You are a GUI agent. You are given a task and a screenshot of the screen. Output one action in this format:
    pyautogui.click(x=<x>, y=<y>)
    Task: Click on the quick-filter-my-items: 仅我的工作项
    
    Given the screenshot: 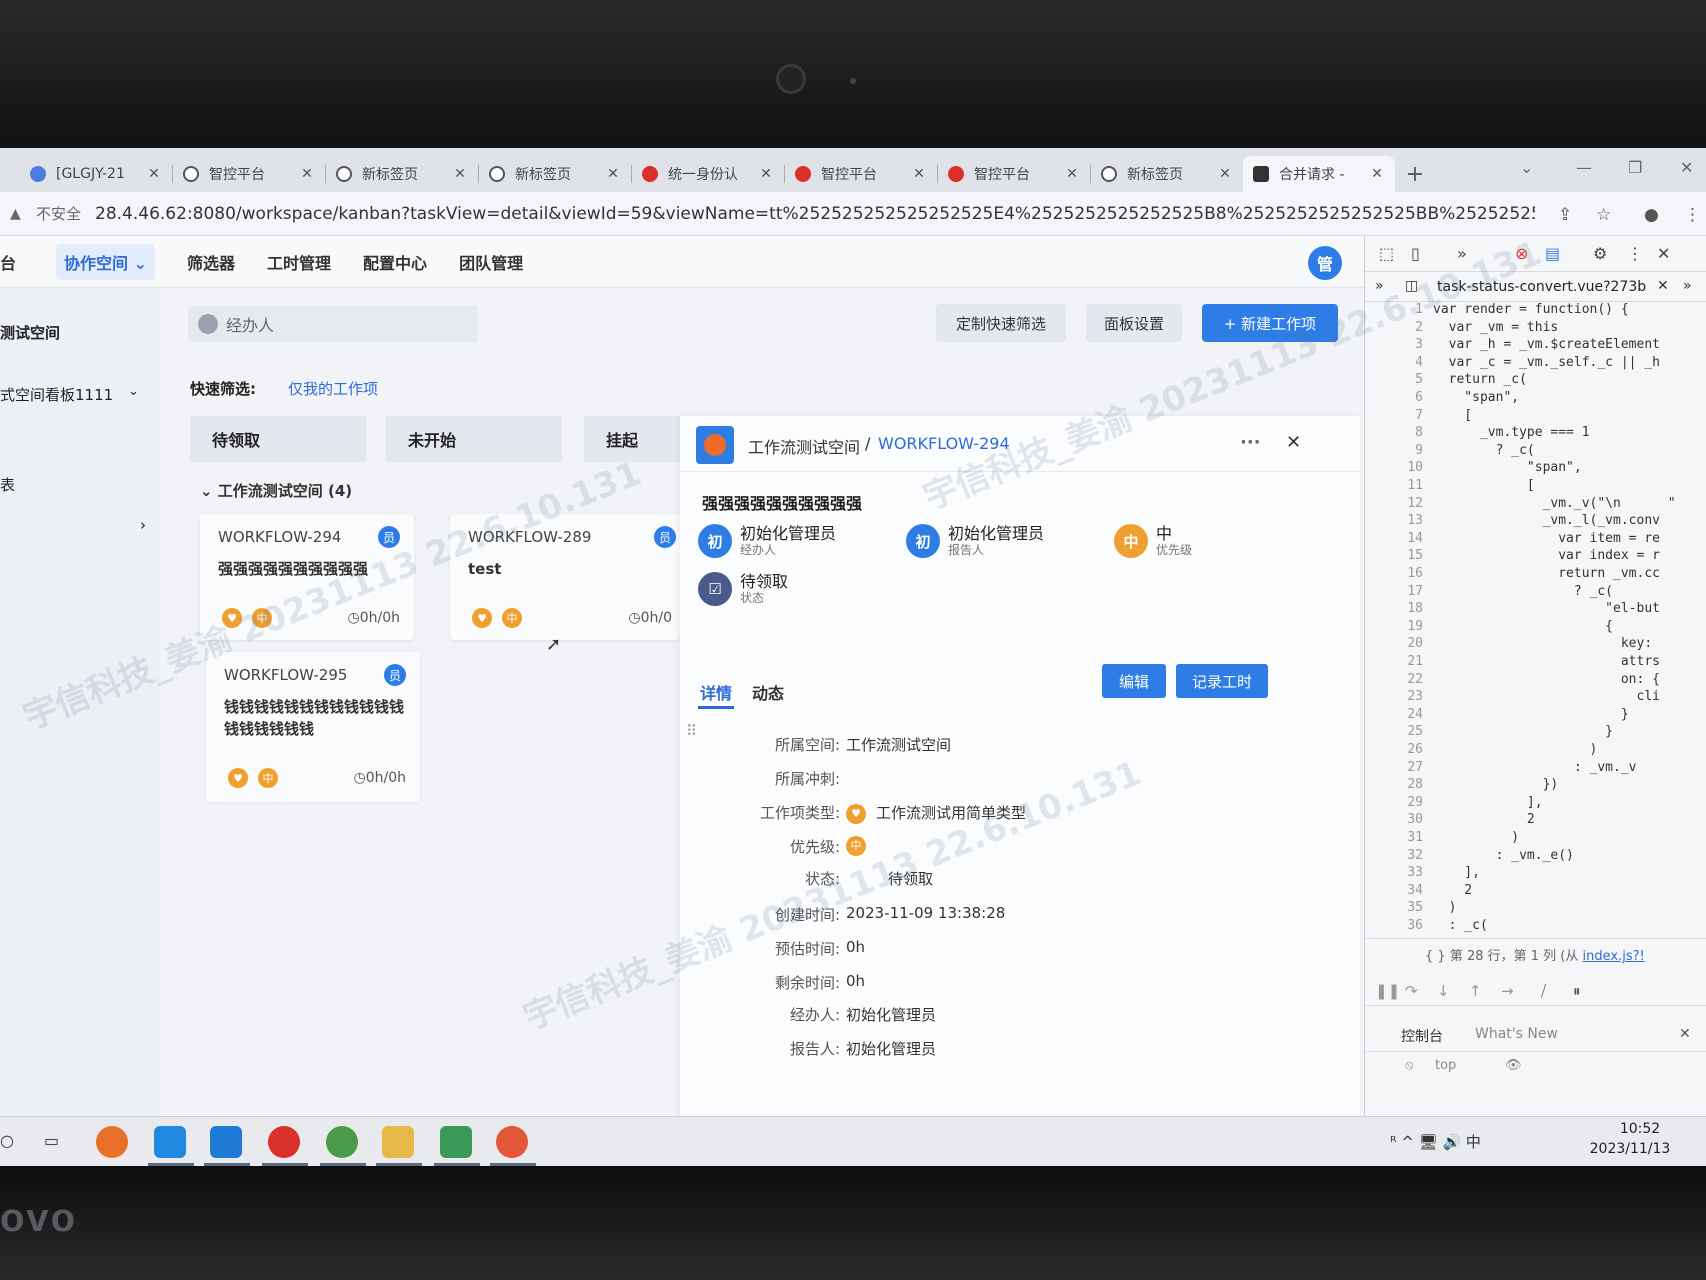 What is the action you would take?
    pyautogui.click(x=333, y=388)
    